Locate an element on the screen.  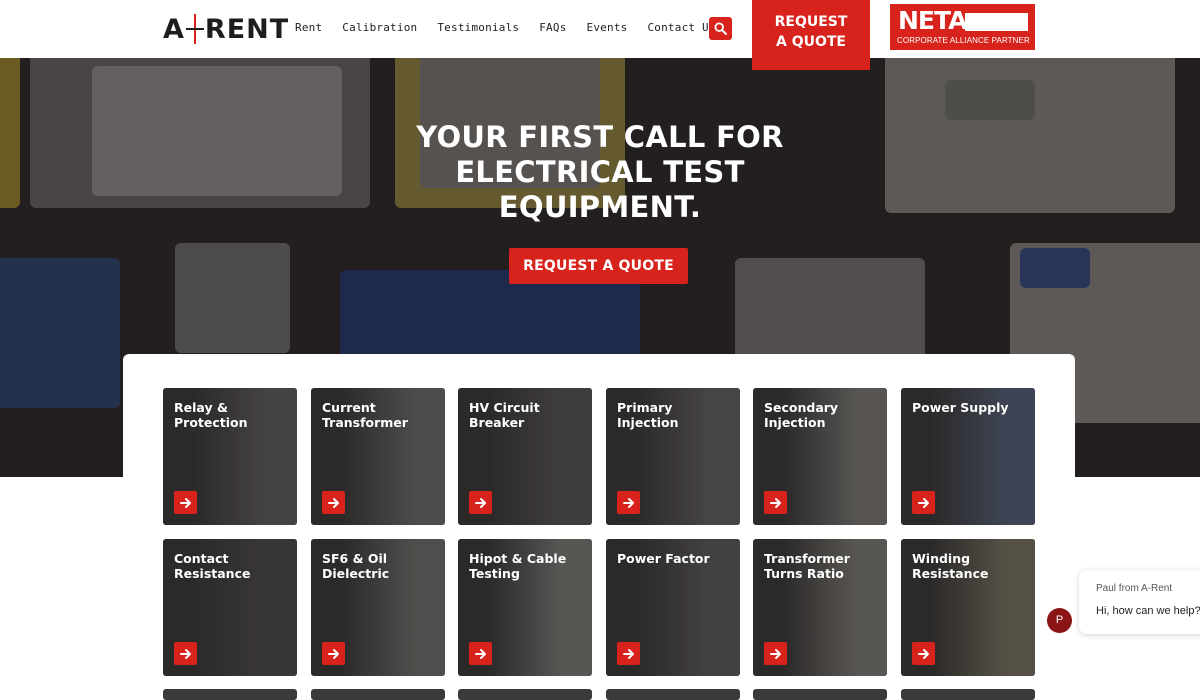
tile-label: HV Circuit Breaker is located at coordinates (504, 415).